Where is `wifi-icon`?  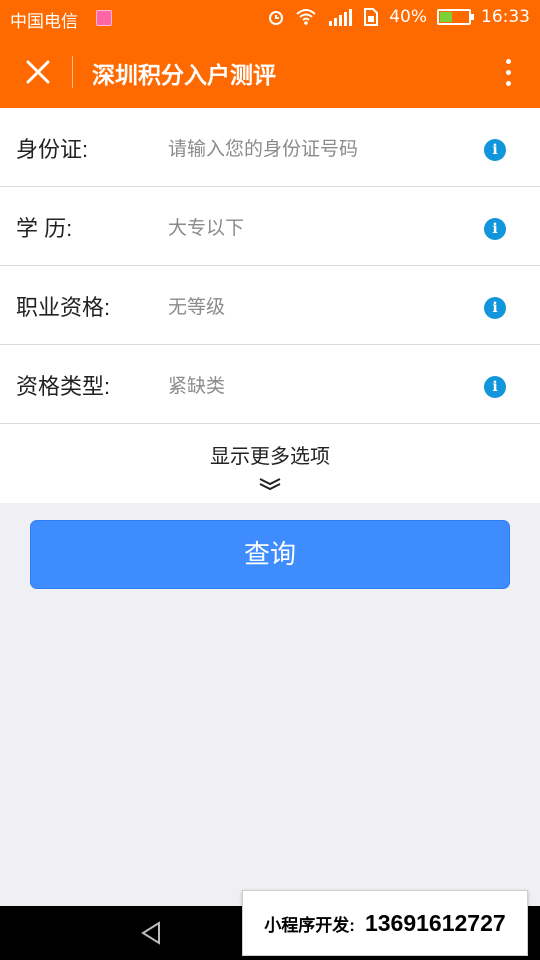 wifi-icon is located at coordinates (306, 17).